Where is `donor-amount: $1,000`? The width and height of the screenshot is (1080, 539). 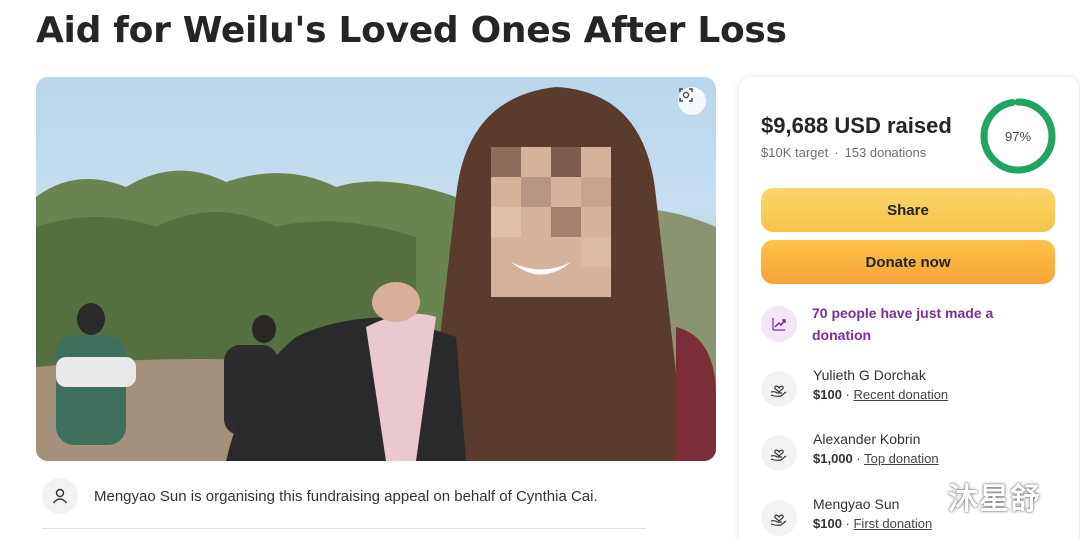
donor-amount: $1,000 is located at coordinates (833, 458).